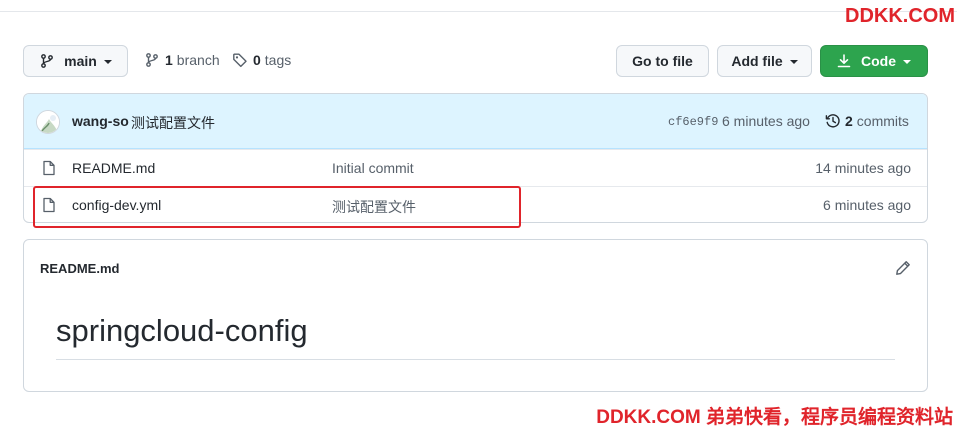  I want to click on file-row: README.md Initial commit 14 minutes ago, so click(475, 167).